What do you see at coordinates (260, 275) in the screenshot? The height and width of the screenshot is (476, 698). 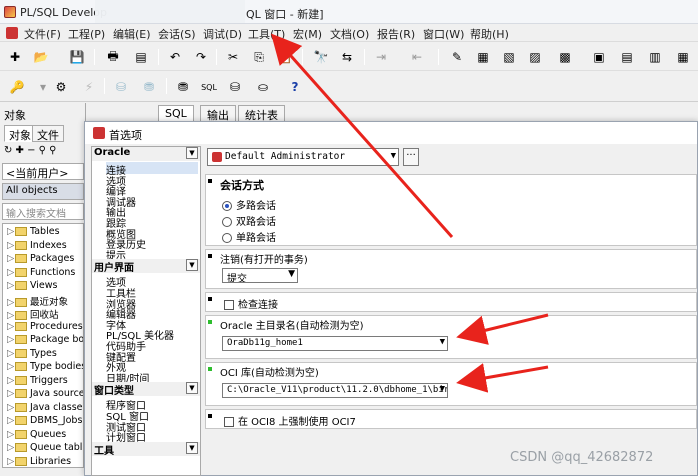 I see `logoff-select: 提交 ▼` at bounding box center [260, 275].